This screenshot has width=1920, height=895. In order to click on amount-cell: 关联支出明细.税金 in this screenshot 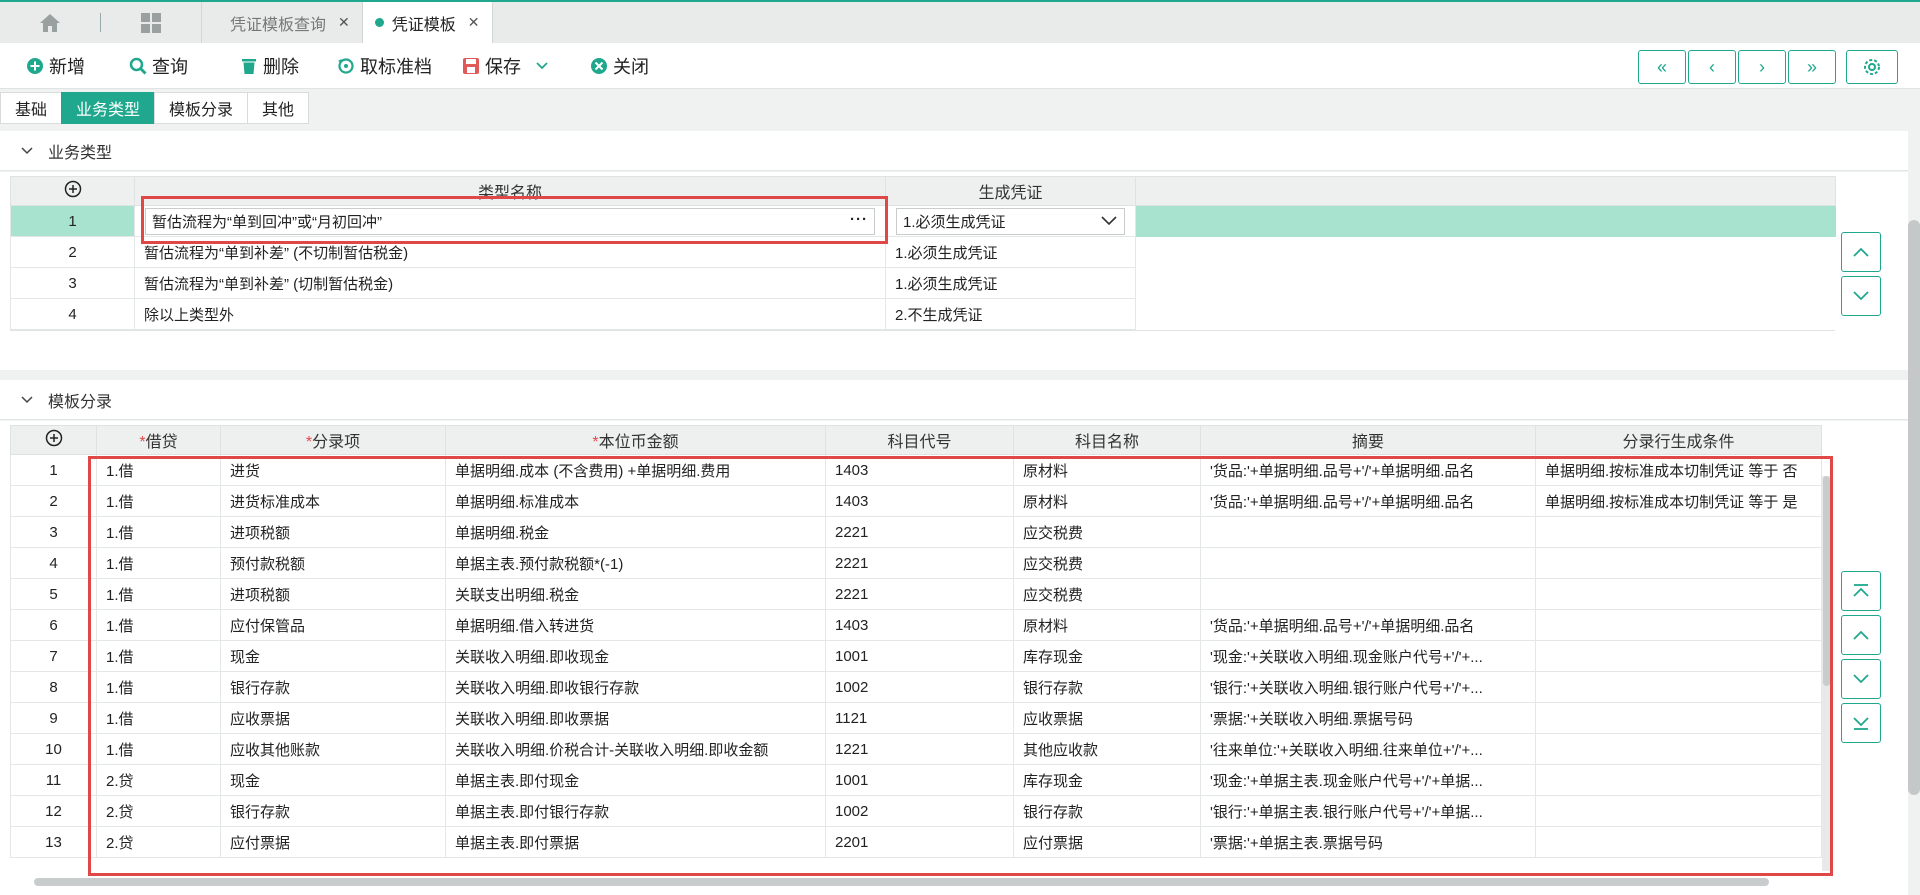, I will do `click(635, 594)`.